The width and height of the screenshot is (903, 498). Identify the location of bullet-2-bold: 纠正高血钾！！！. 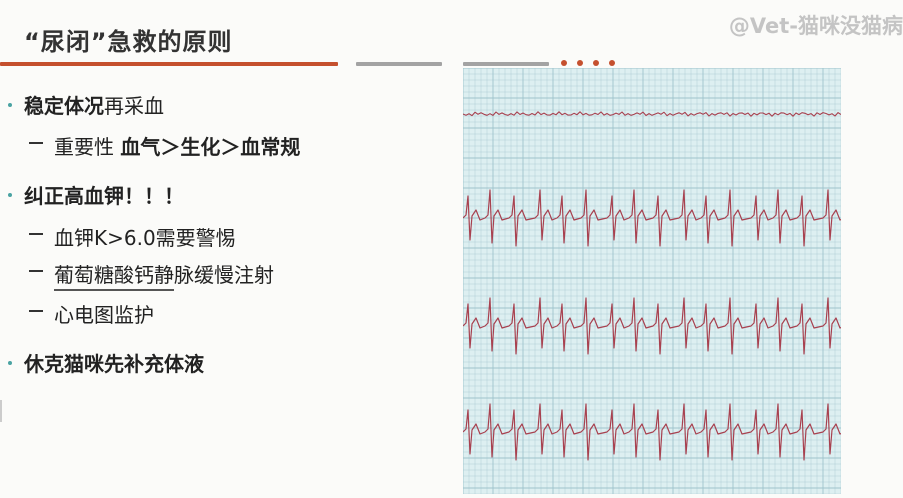
(104, 196).